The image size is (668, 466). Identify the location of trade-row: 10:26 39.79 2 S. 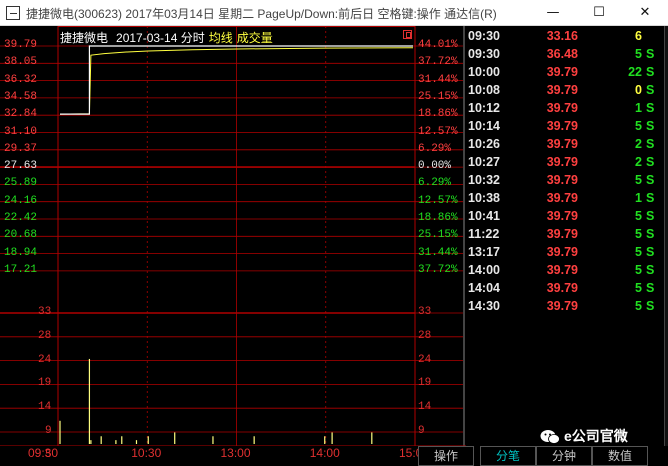
(561, 146).